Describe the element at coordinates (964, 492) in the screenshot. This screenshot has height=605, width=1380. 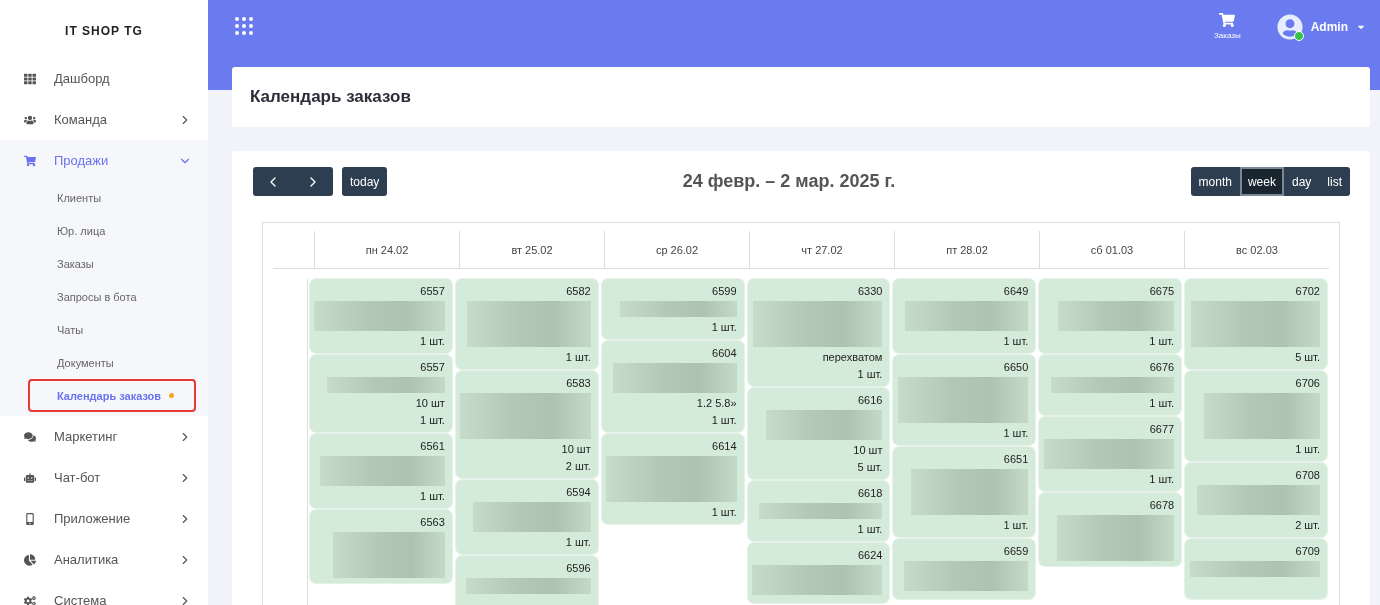
I see `order-event: 6651 1 шт.` at that location.